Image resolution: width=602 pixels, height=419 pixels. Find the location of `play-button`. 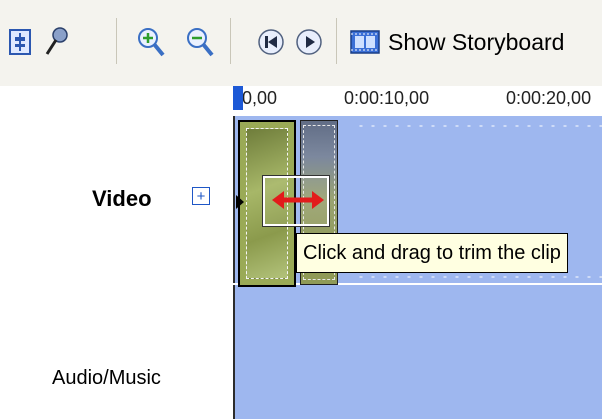

play-button is located at coordinates (309, 42).